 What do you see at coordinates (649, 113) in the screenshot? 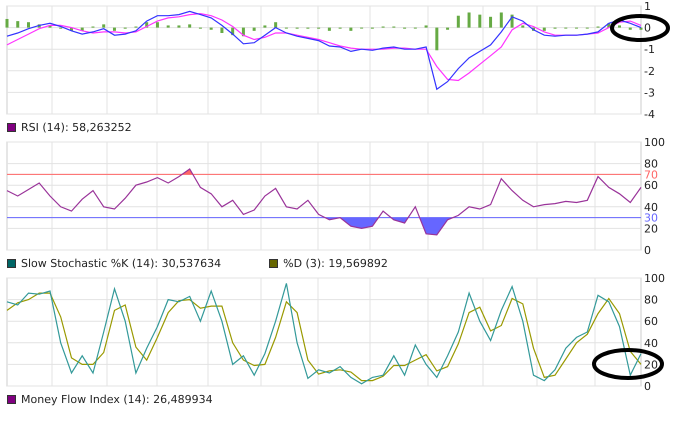
I see `axis-tick-label: -4` at bounding box center [649, 113].